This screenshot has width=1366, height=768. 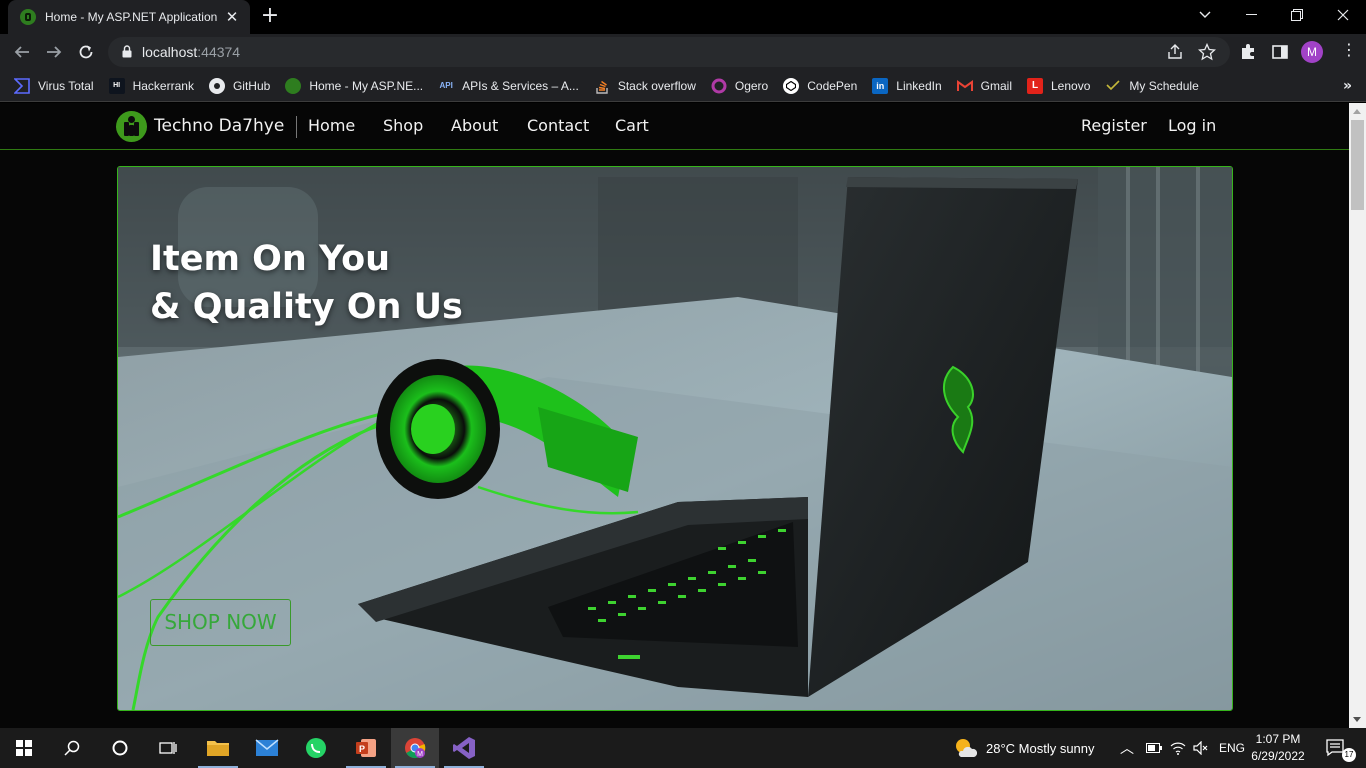 What do you see at coordinates (1349, 50) in the screenshot?
I see `chrome-menu-icon: ⋮` at bounding box center [1349, 50].